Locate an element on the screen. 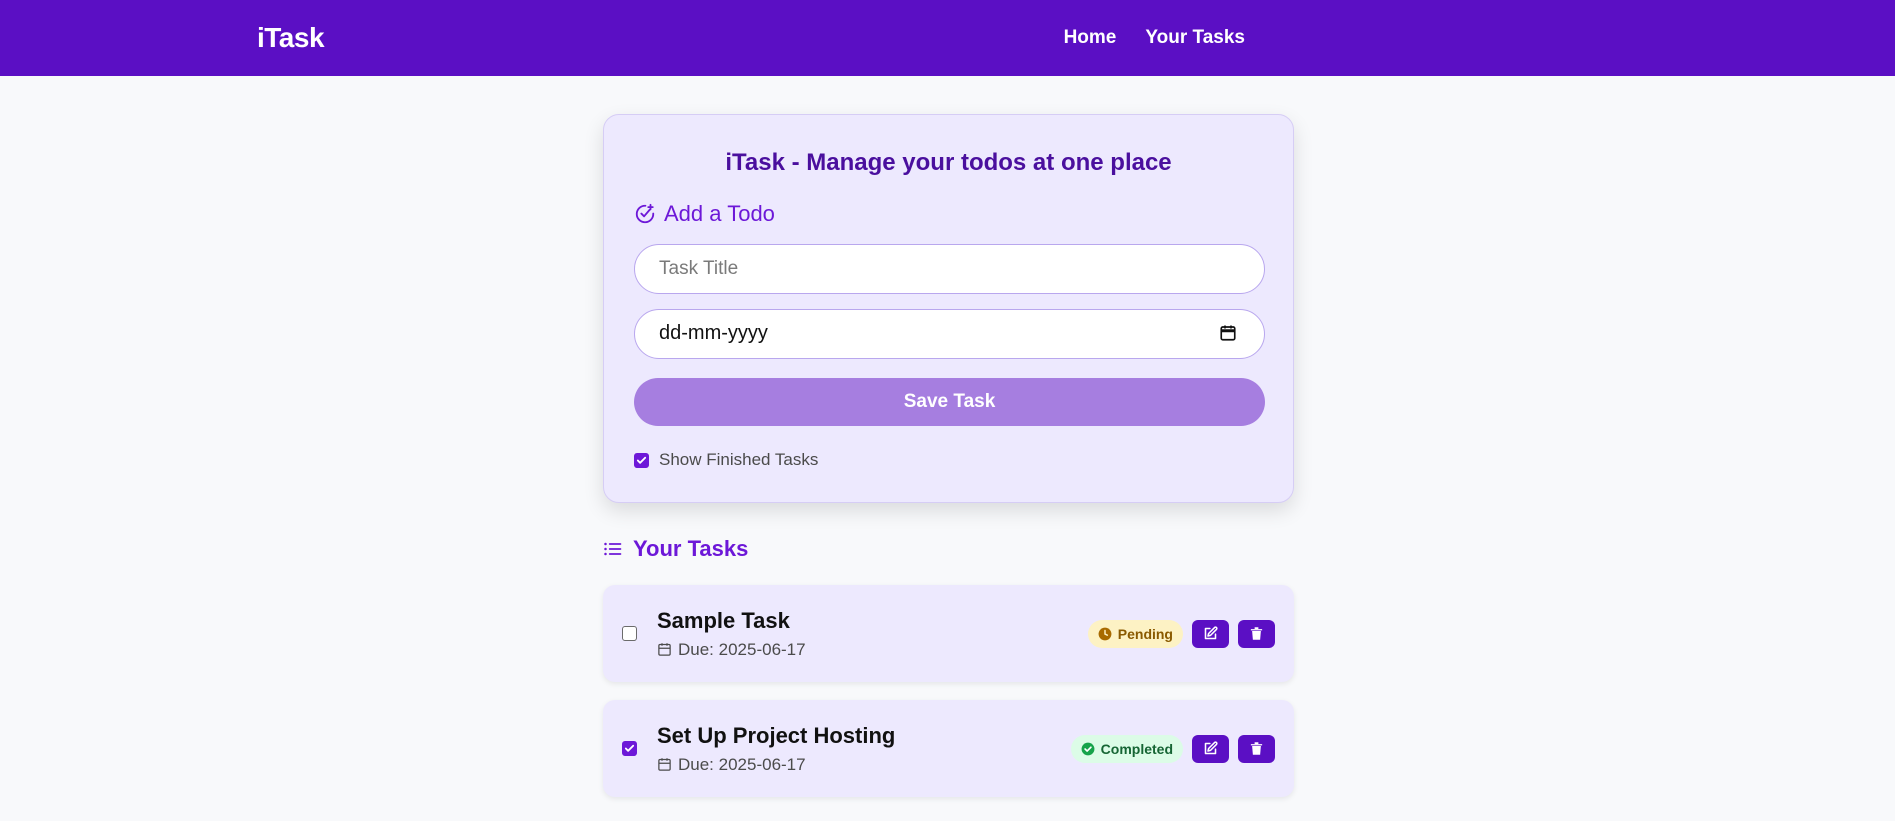 This screenshot has height=821, width=1895. nav-link-your-tasks: Your Tasks is located at coordinates (1195, 38).